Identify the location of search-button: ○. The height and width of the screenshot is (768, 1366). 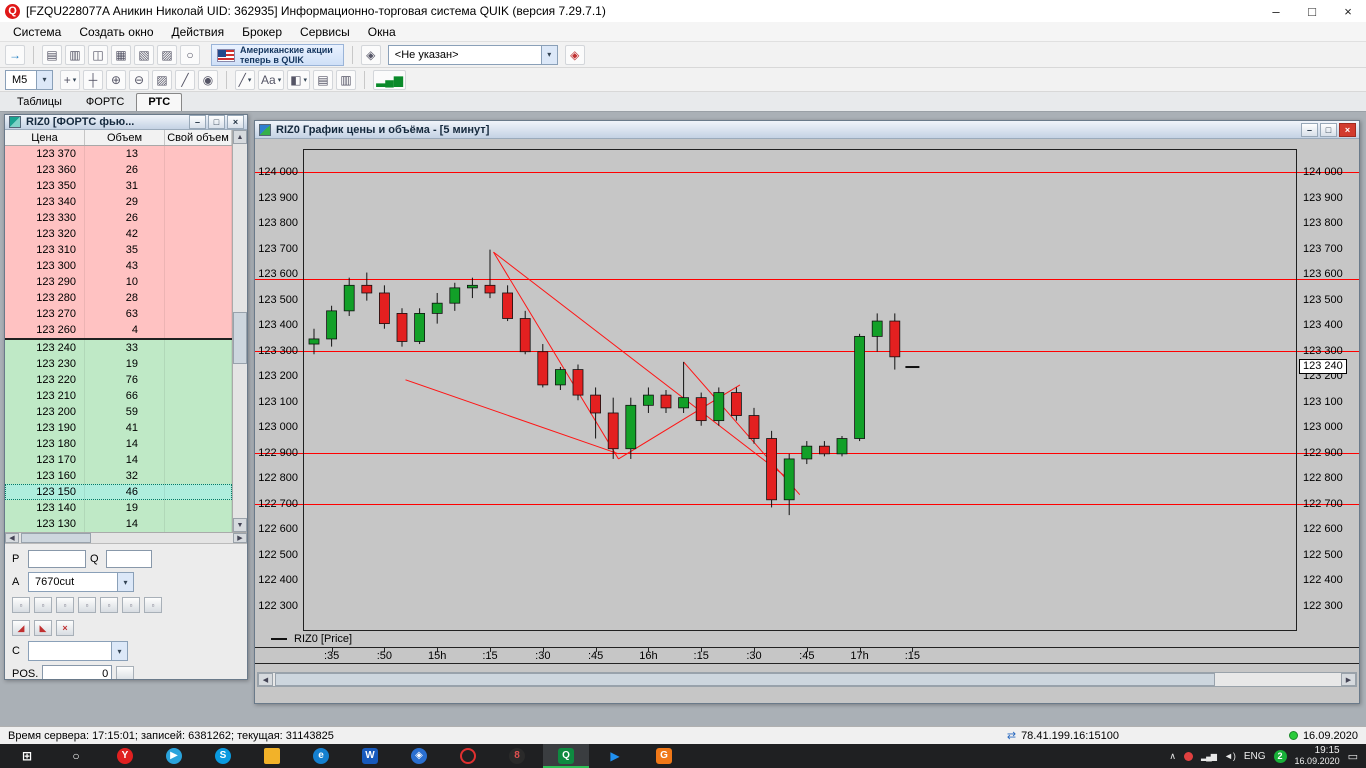
(76, 756).